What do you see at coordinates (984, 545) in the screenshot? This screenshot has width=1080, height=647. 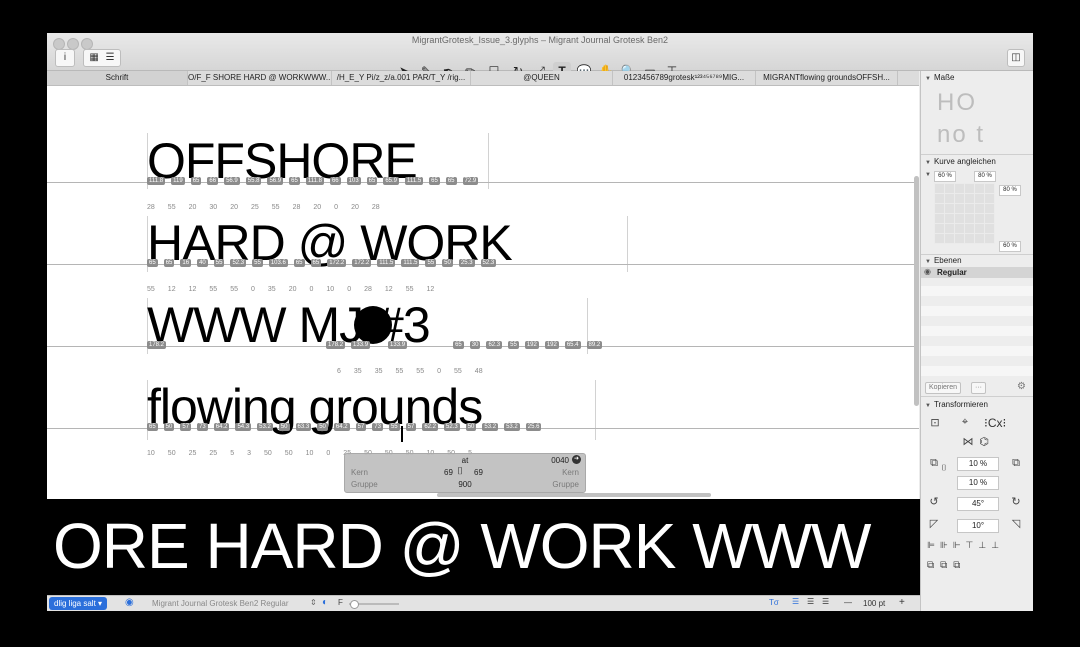 I see `align-vcenter-icon: ⊥` at bounding box center [984, 545].